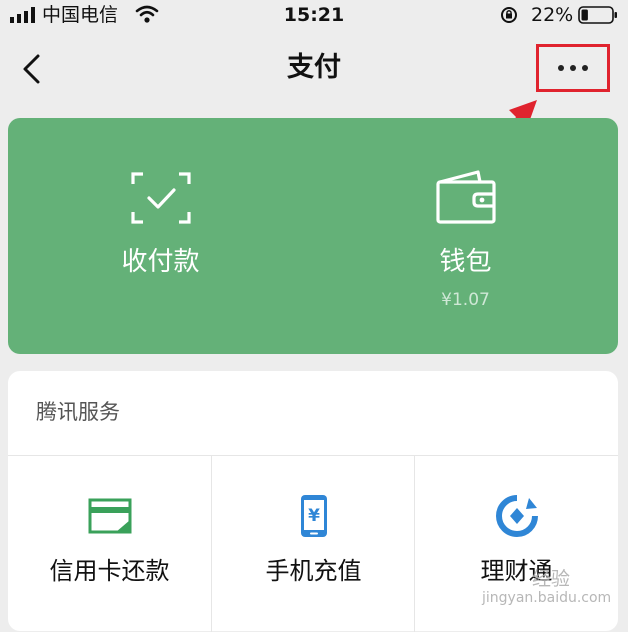 Image resolution: width=628 pixels, height=632 pixels. Describe the element at coordinates (109, 571) in the screenshot. I see `service-label: 信用卡还款` at that location.